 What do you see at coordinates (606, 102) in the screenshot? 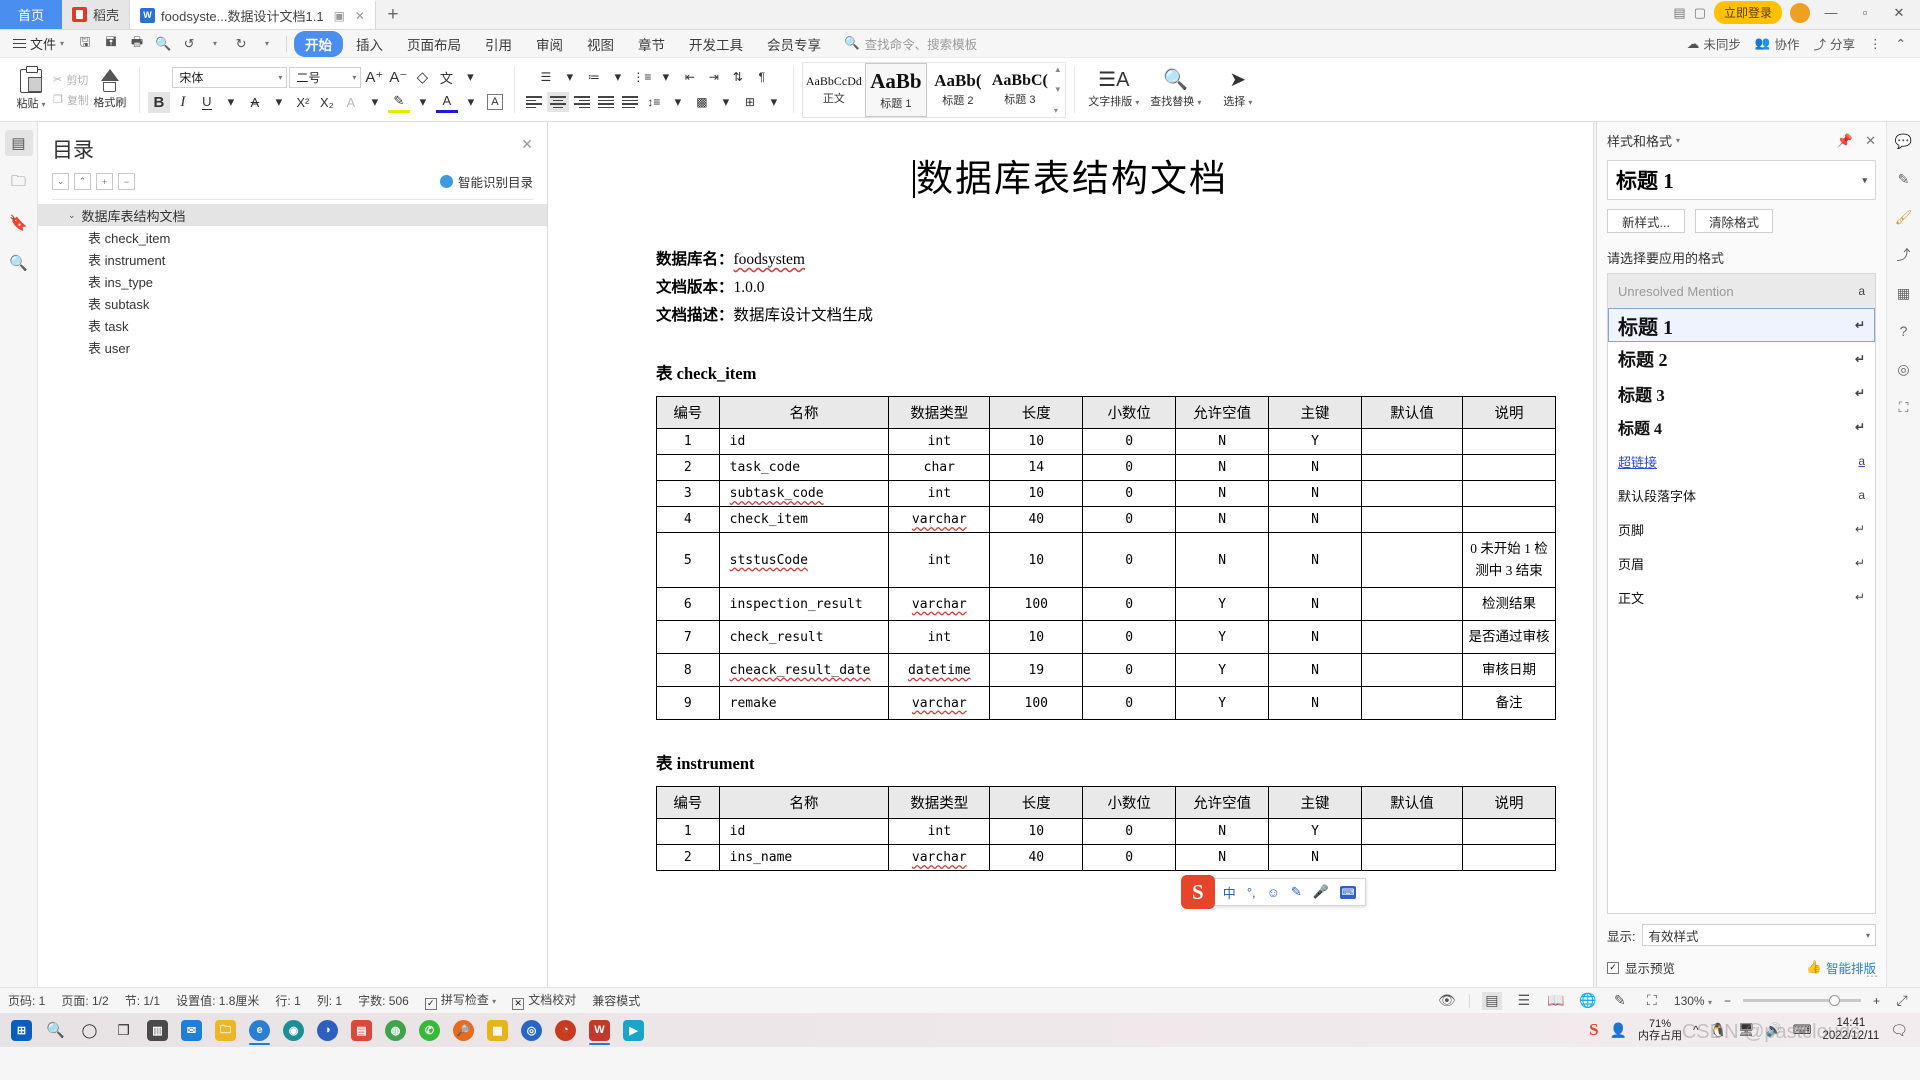
I see `justify-icon` at bounding box center [606, 102].